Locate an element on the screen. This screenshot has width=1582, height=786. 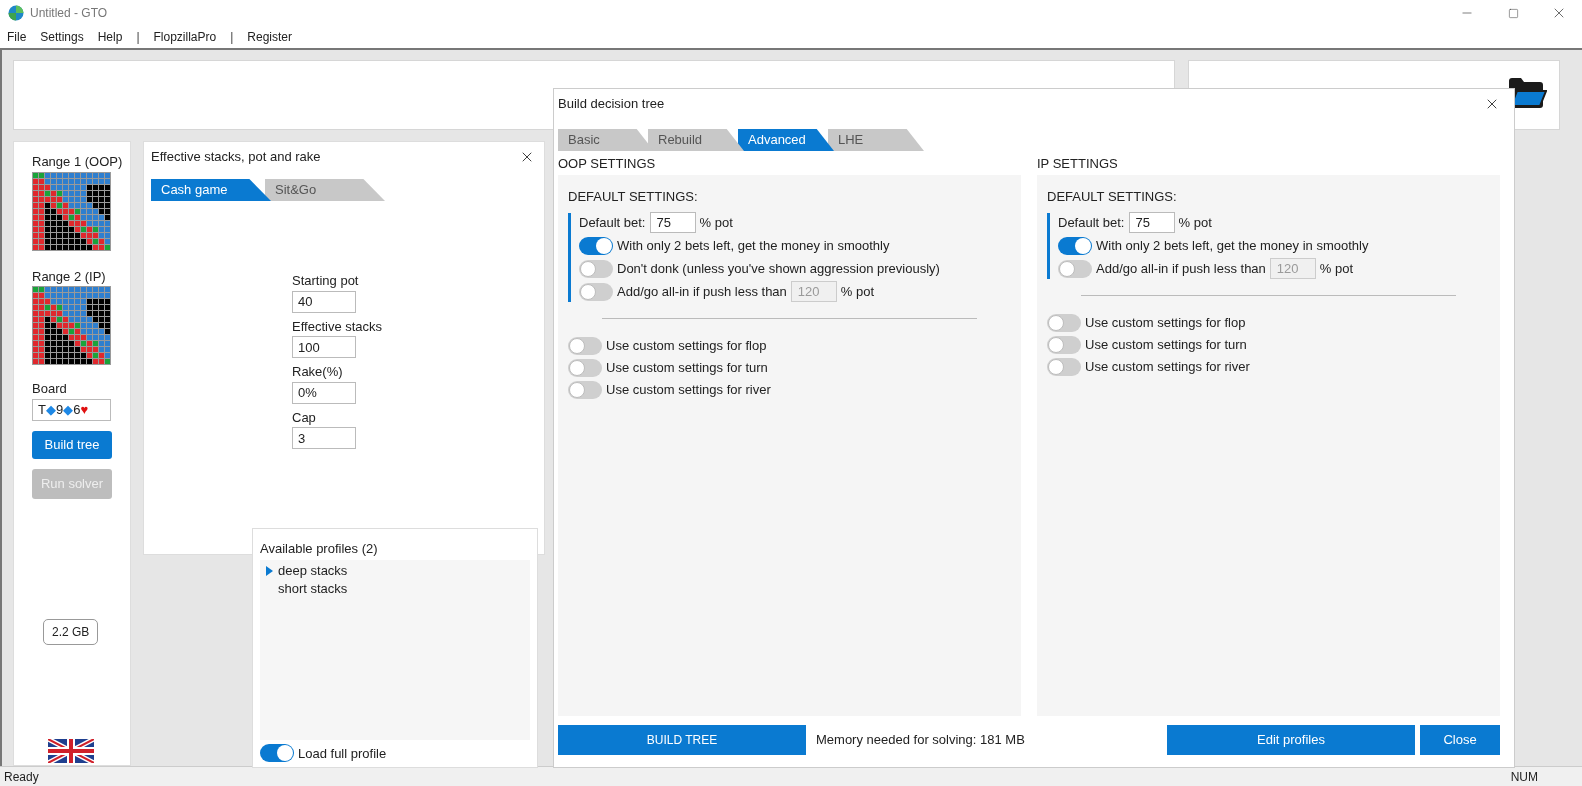
card-rank: 9 is located at coordinates (59, 409).